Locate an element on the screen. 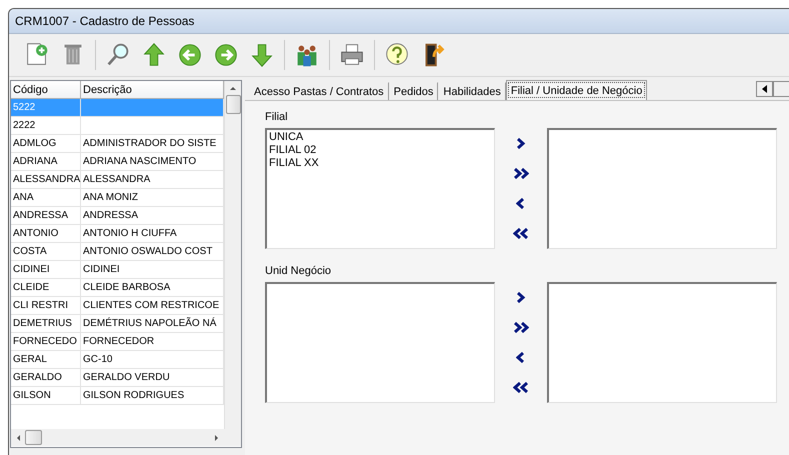 This screenshot has height=455, width=789. table-cell: CLEIDE is located at coordinates (46, 288).